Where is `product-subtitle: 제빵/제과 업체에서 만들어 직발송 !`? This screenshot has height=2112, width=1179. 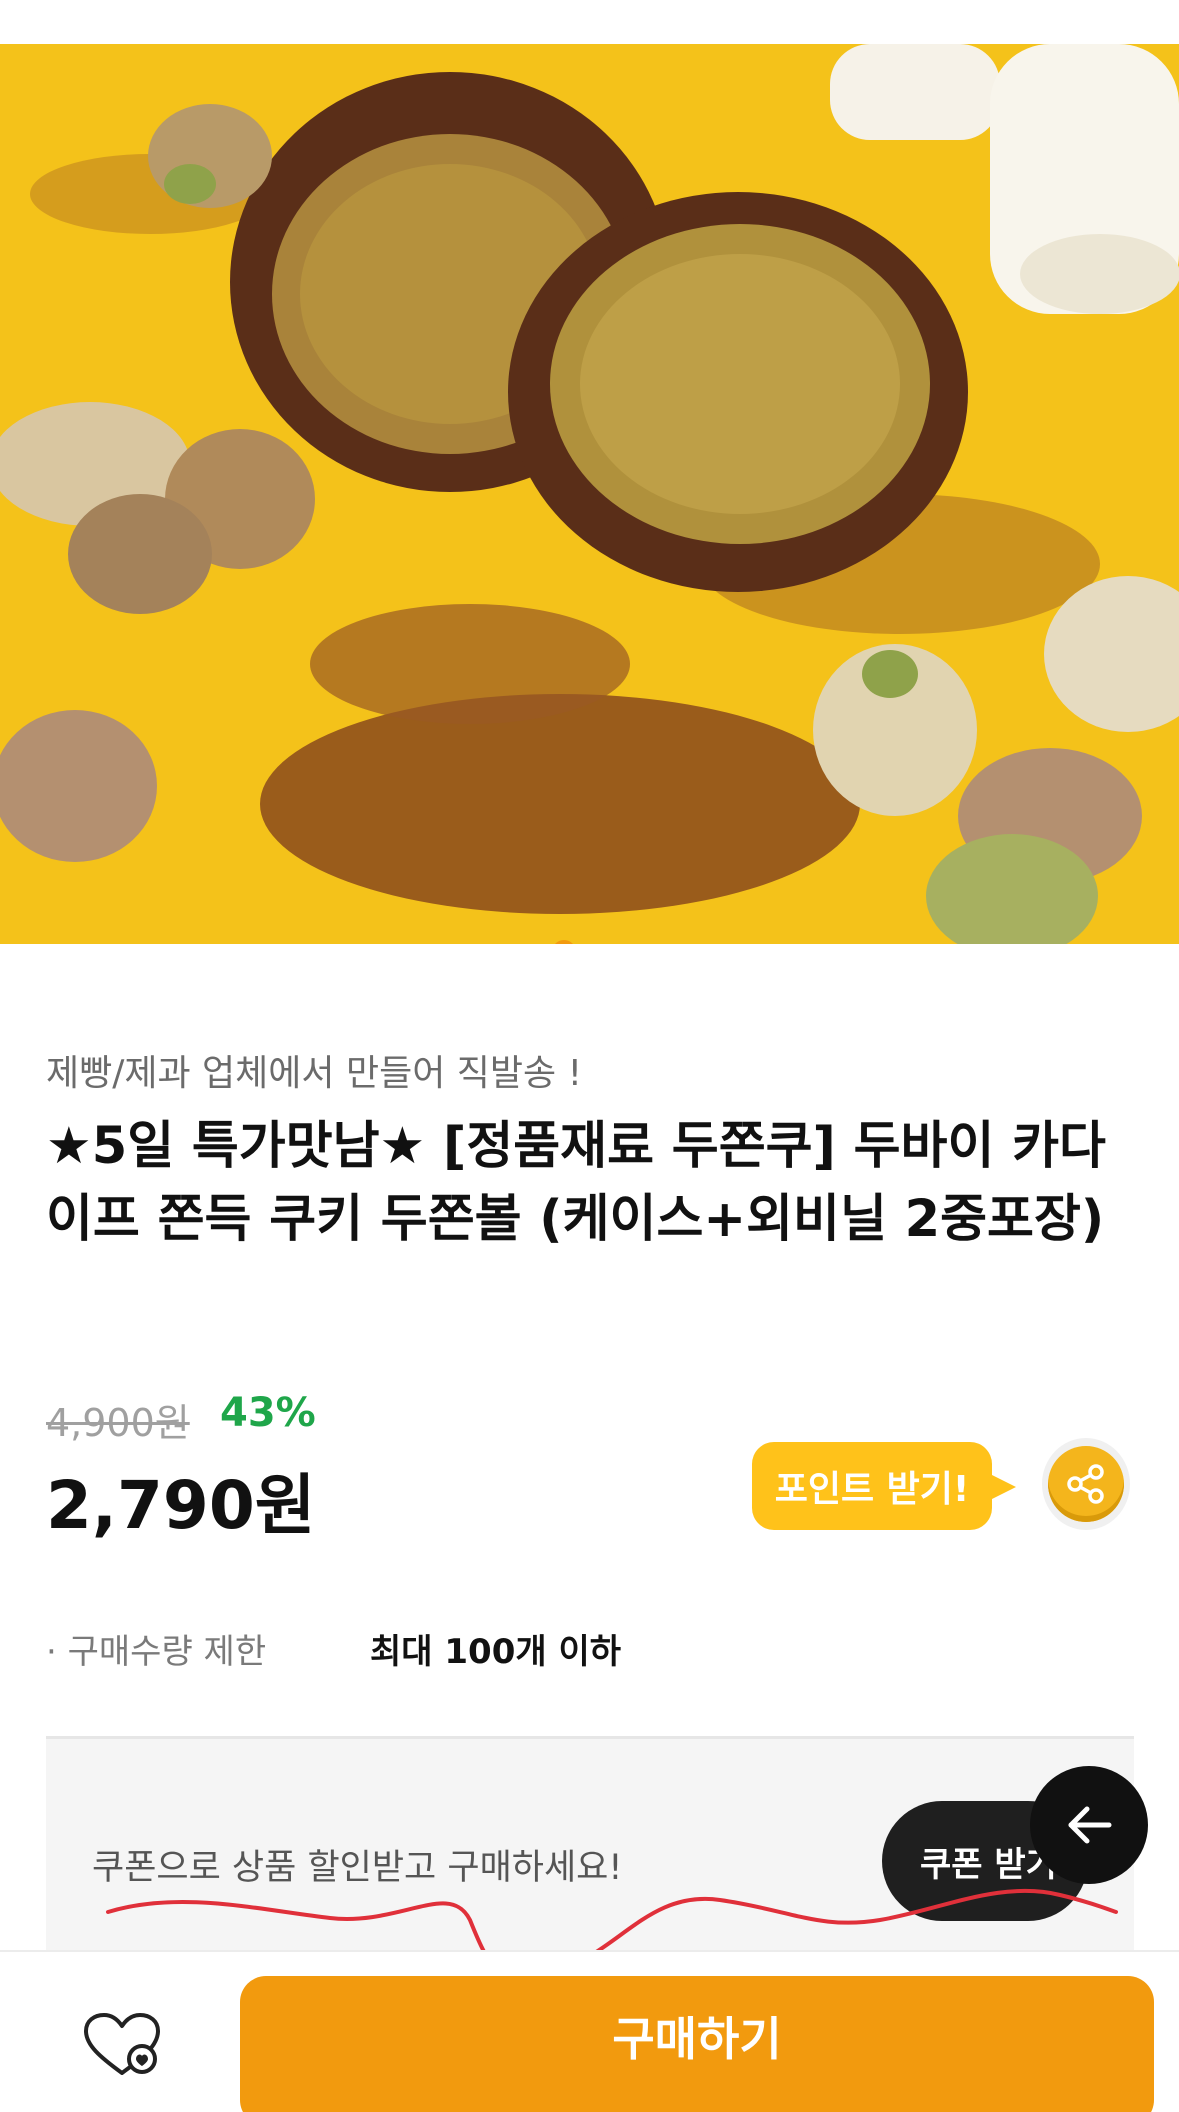
product-subtitle: 제빵/제과 업체에서 만들어 직발송 ! is located at coordinates (314, 1073).